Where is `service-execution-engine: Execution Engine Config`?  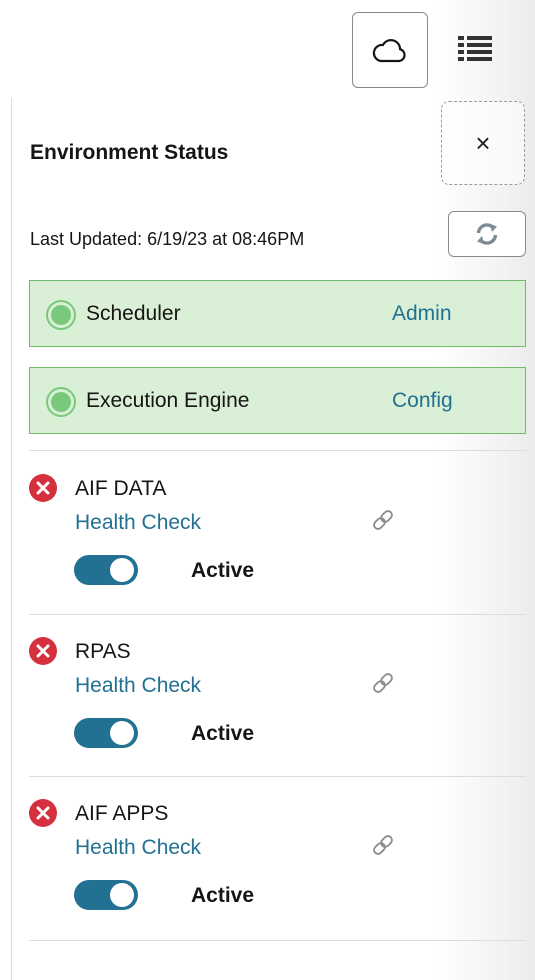
service-execution-engine: Execution Engine Config is located at coordinates (277, 400).